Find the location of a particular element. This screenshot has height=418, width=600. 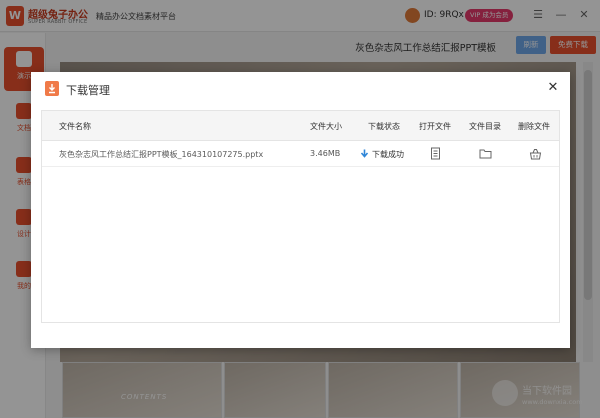

download-icon is located at coordinates (52, 88).